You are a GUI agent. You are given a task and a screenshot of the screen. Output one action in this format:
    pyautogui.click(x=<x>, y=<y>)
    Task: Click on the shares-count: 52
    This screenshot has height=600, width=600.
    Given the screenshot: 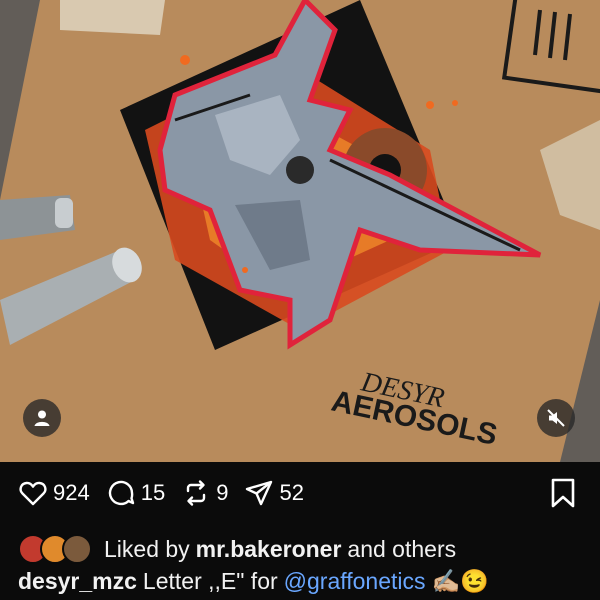 What is the action you would take?
    pyautogui.click(x=291, y=492)
    